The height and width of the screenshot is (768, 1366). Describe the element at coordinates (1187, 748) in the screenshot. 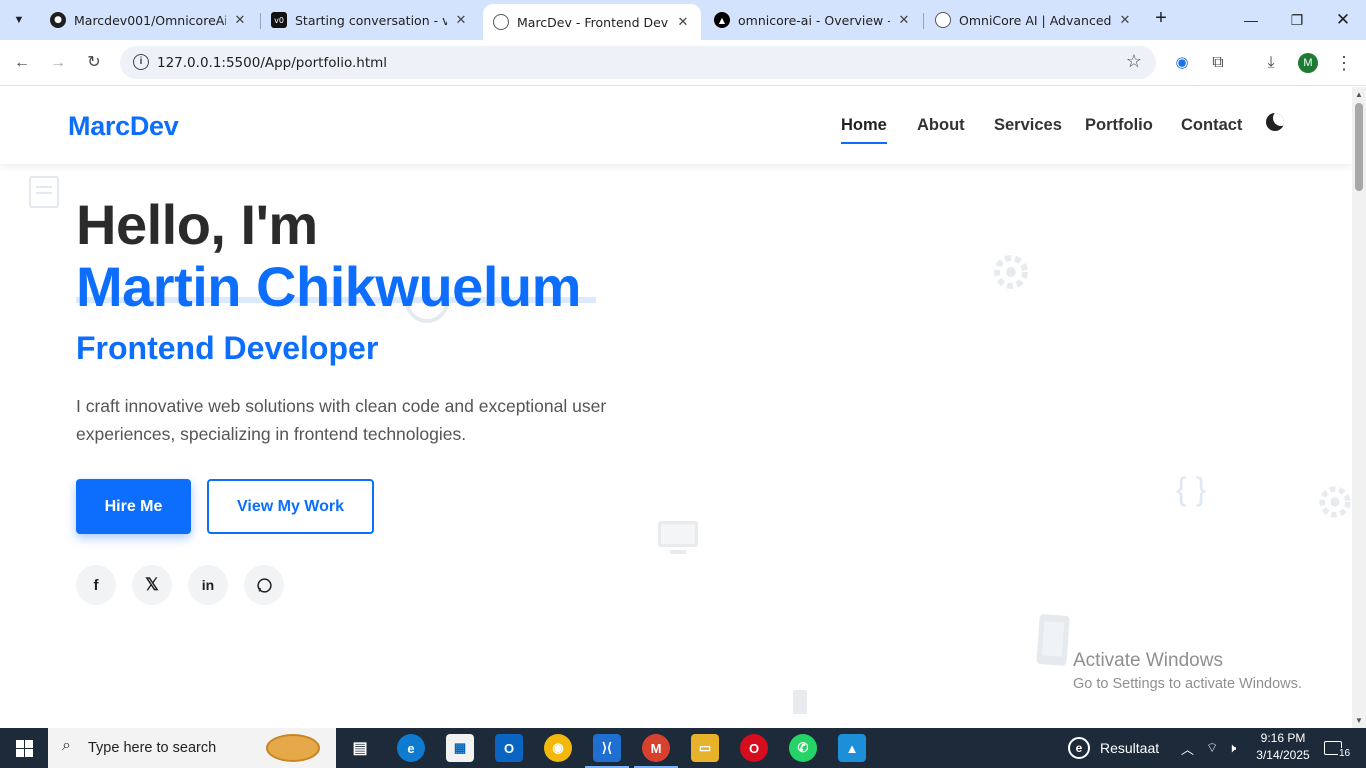

I see `tray-chevron-icon: ︿` at that location.